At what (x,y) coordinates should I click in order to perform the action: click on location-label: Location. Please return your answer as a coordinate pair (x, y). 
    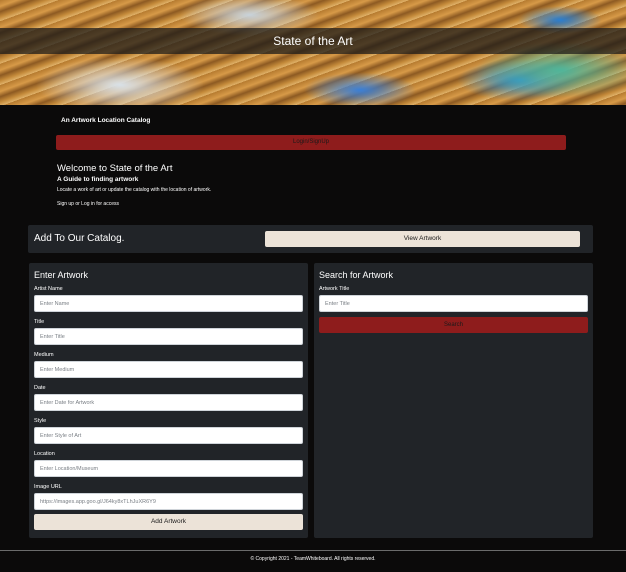
    Looking at the image, I should click on (44, 454).